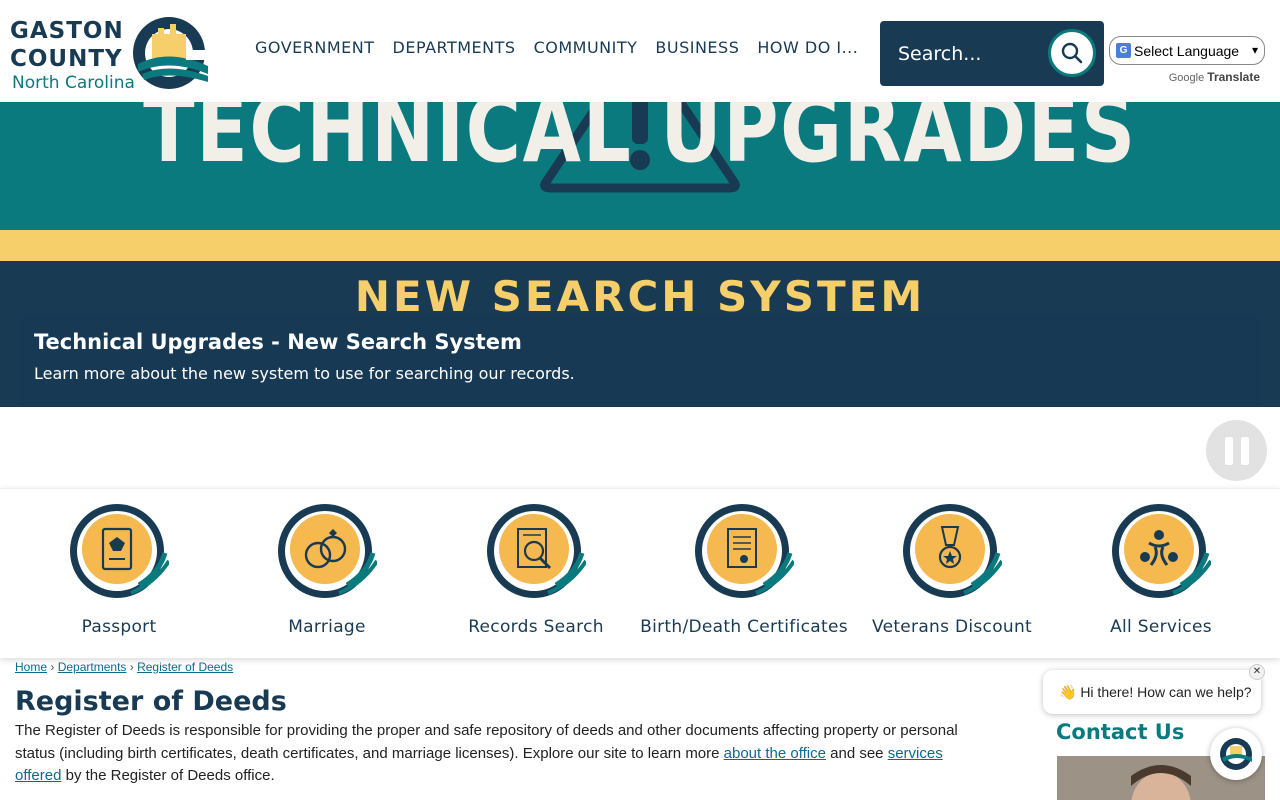 The width and height of the screenshot is (1280, 800). I want to click on county-chat-icon, so click(1236, 754).